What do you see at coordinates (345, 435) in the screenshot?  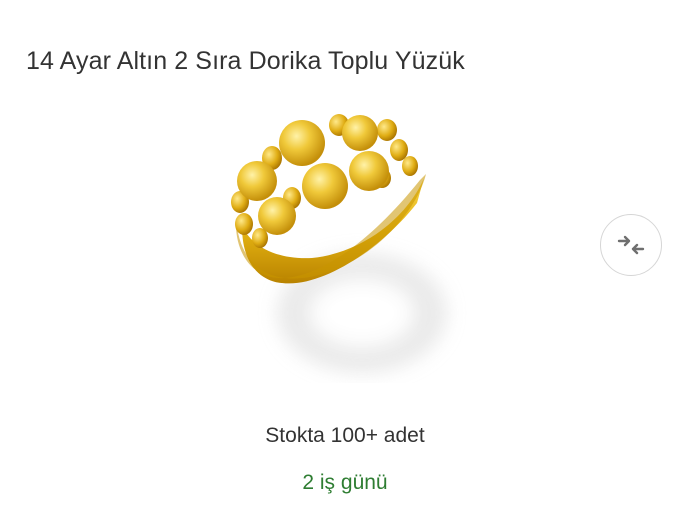 I see `stock-status: Stokta 100+ adet` at bounding box center [345, 435].